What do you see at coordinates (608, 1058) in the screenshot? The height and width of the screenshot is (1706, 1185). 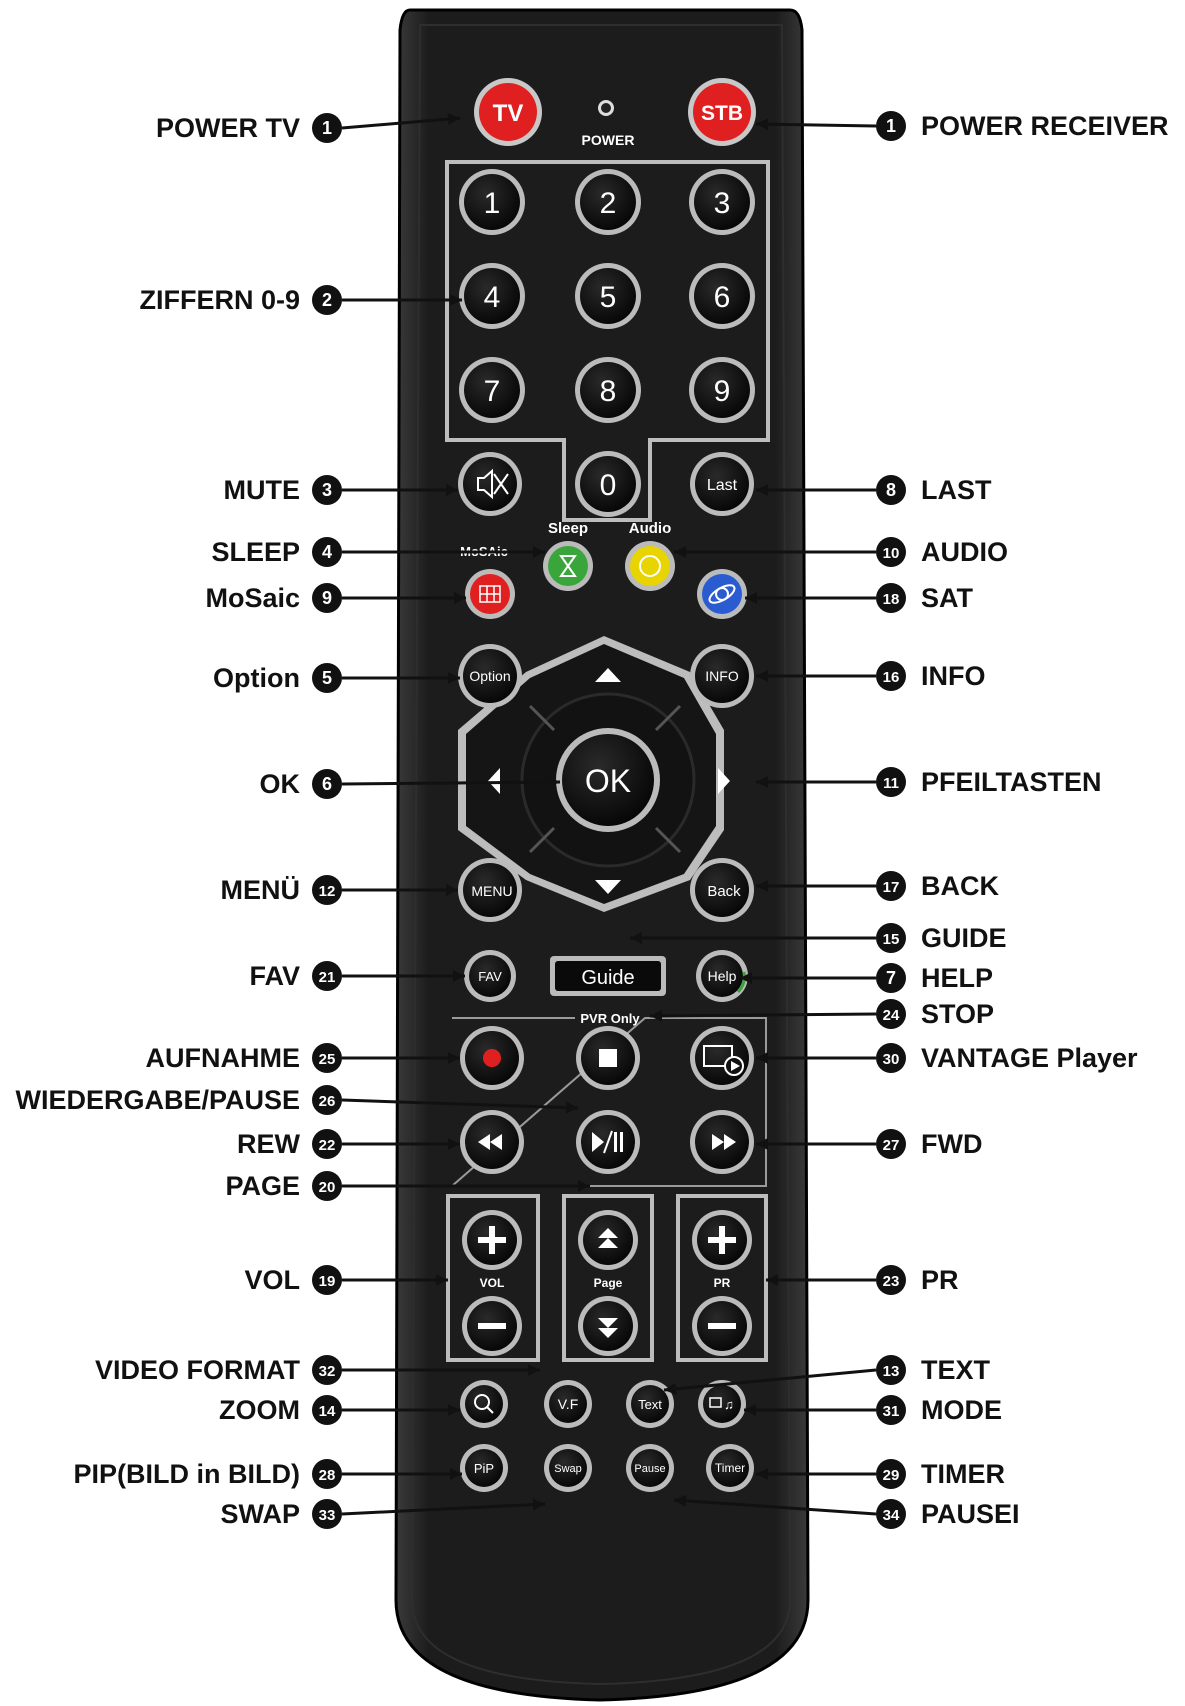 I see `stop-button` at bounding box center [608, 1058].